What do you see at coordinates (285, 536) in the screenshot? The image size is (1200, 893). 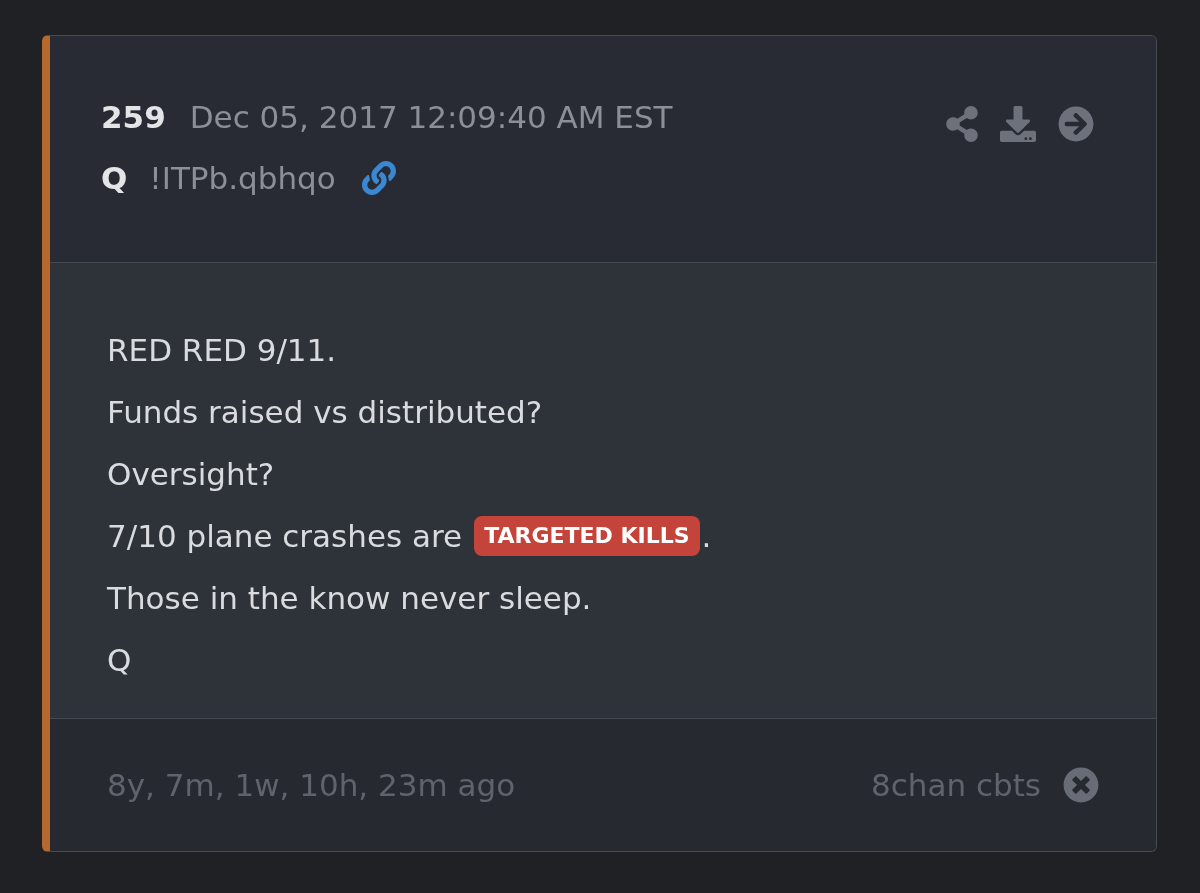 I see `post-text: 7/10 plane crashes are` at bounding box center [285, 536].